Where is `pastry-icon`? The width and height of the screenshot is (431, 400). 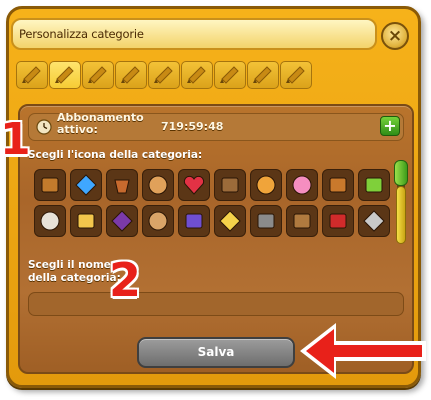
pastry-icon is located at coordinates (158, 185).